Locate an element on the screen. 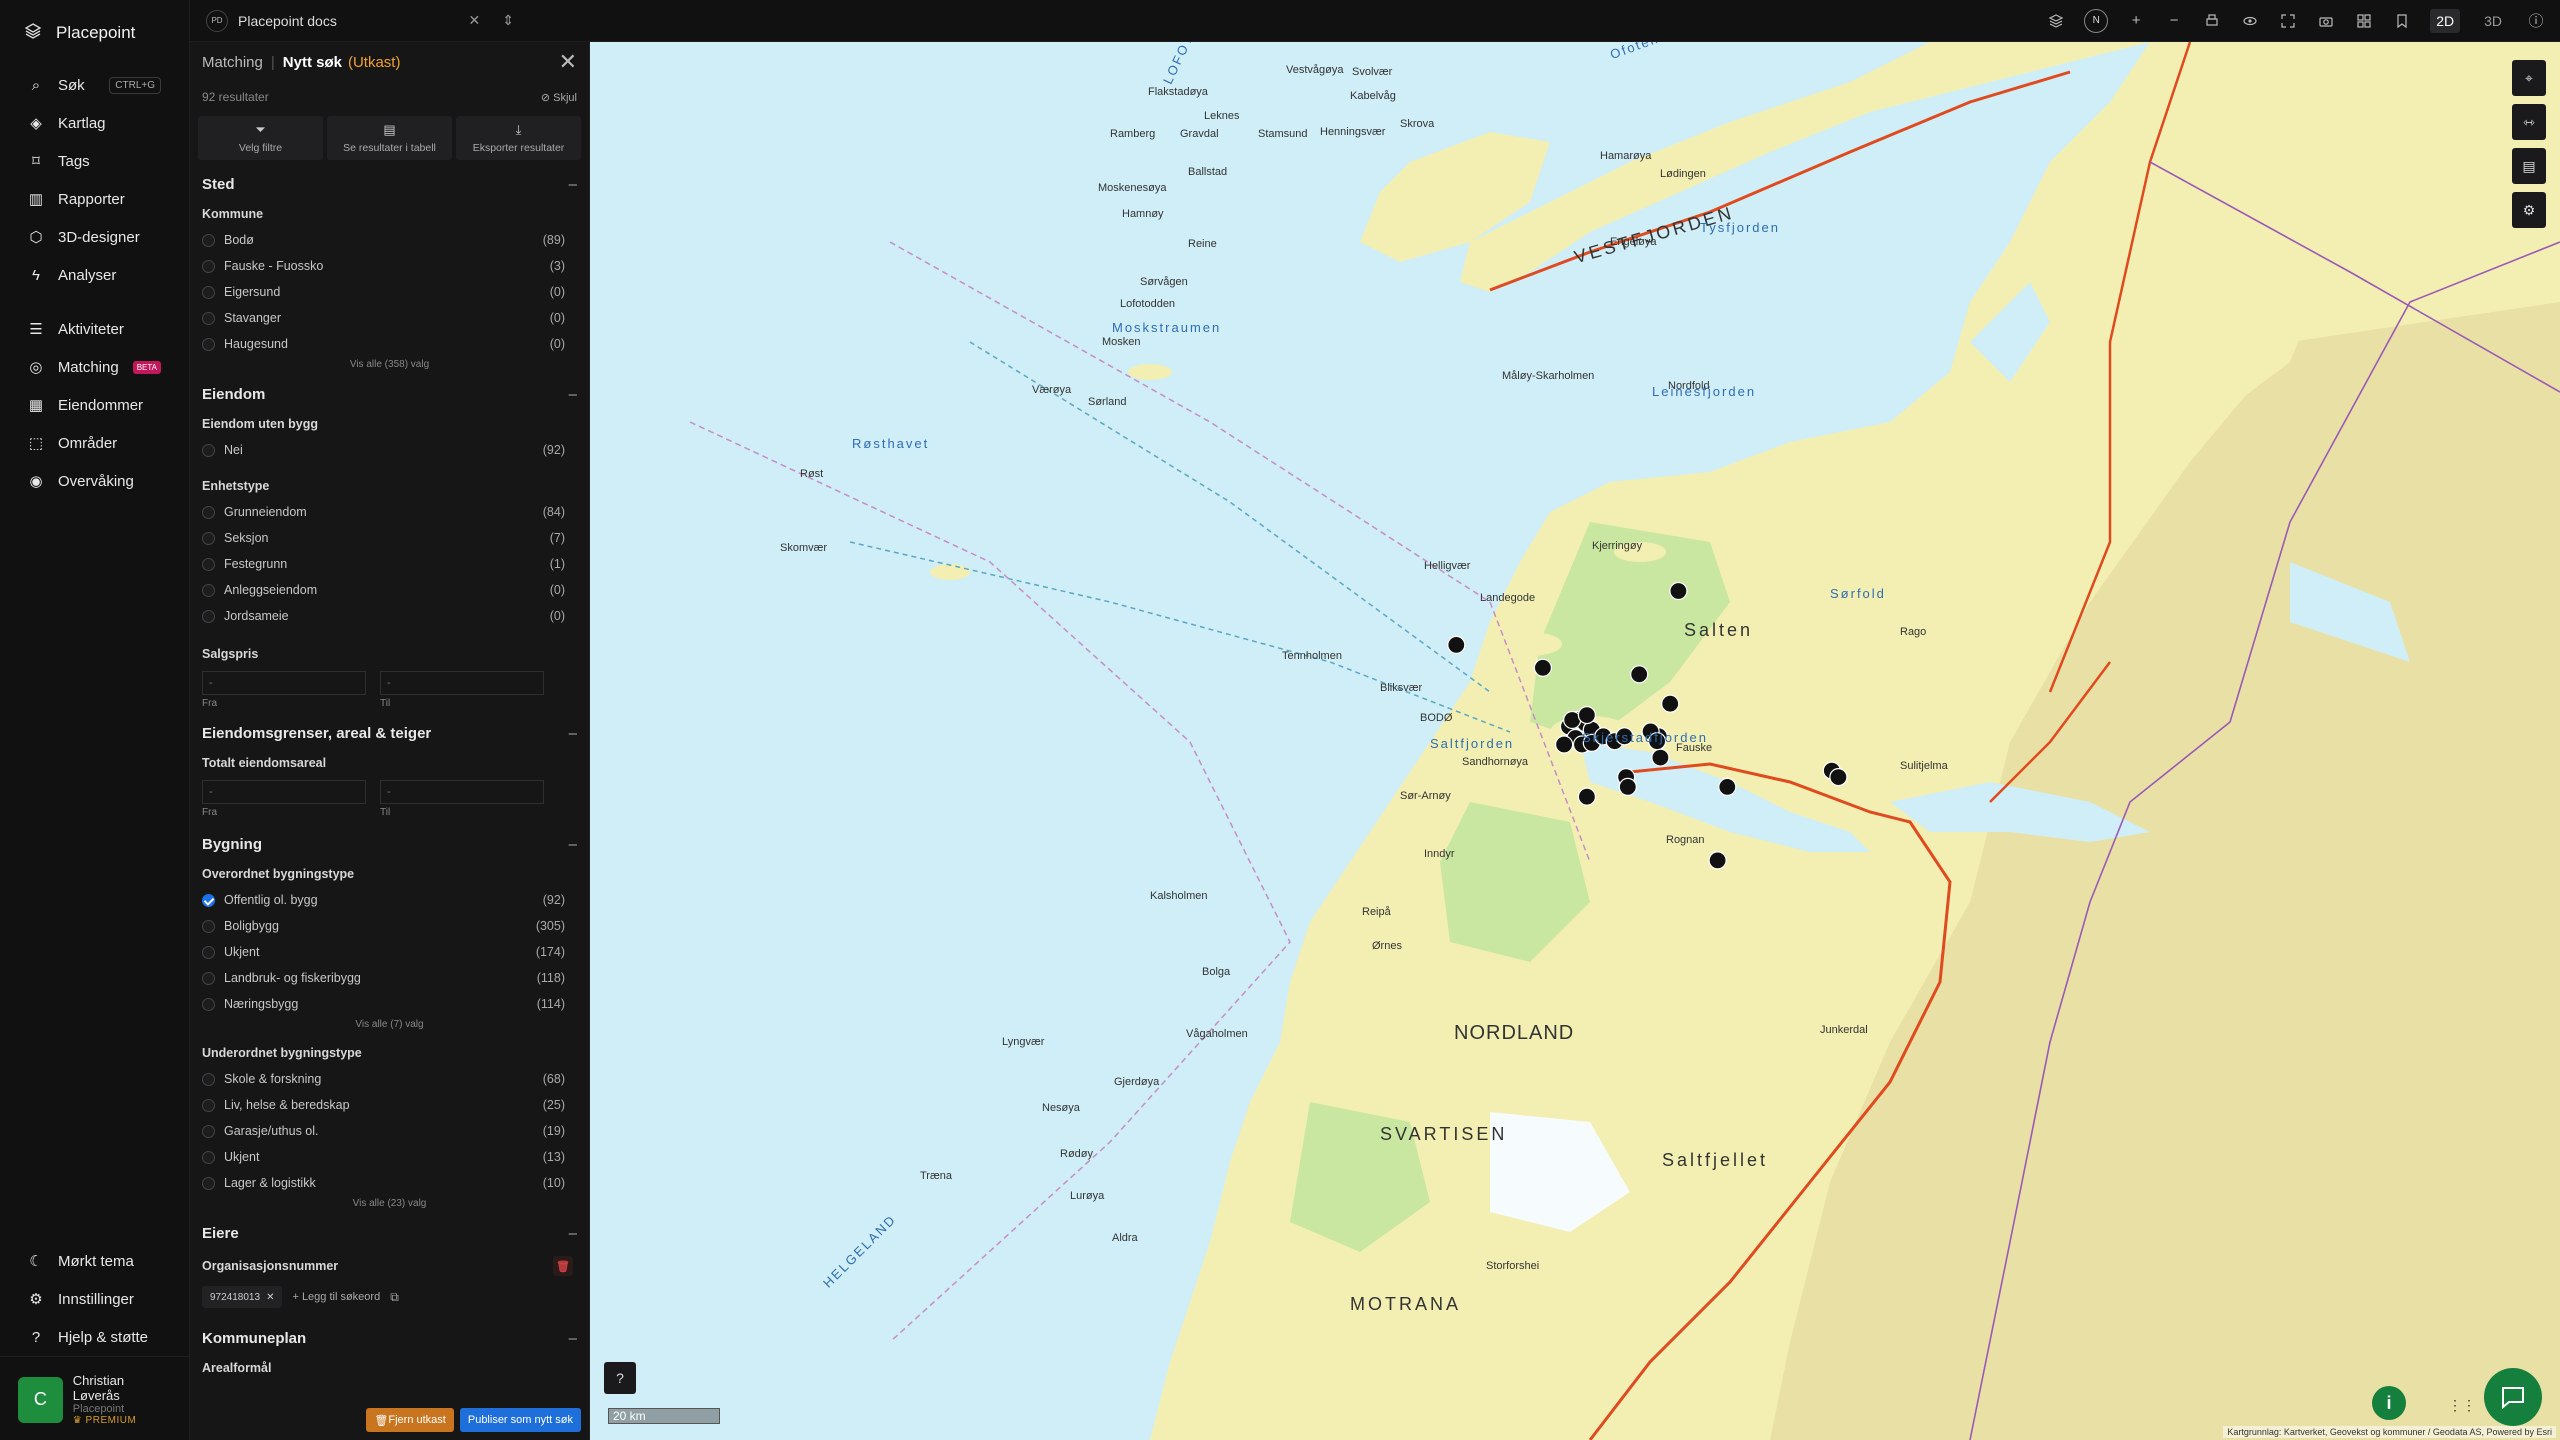 This screenshot has width=2560, height=1440. filter-option: Lager & logistikk (10) is located at coordinates (389, 1183).